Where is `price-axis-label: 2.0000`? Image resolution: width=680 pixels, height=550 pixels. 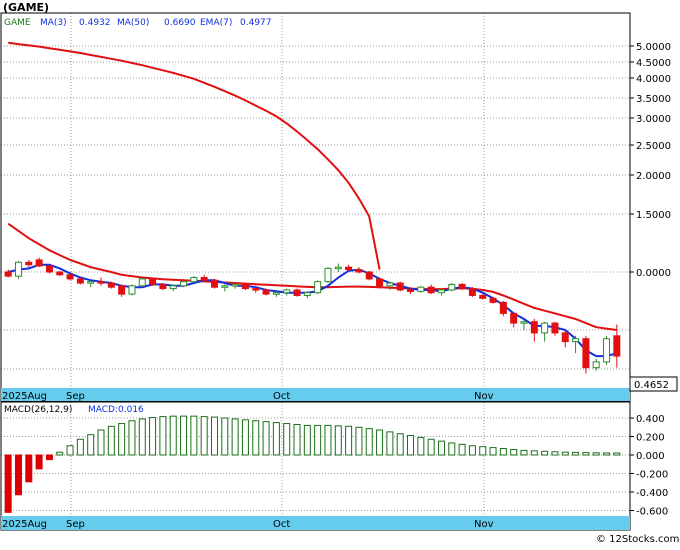 price-axis-label: 2.0000 is located at coordinates (653, 176).